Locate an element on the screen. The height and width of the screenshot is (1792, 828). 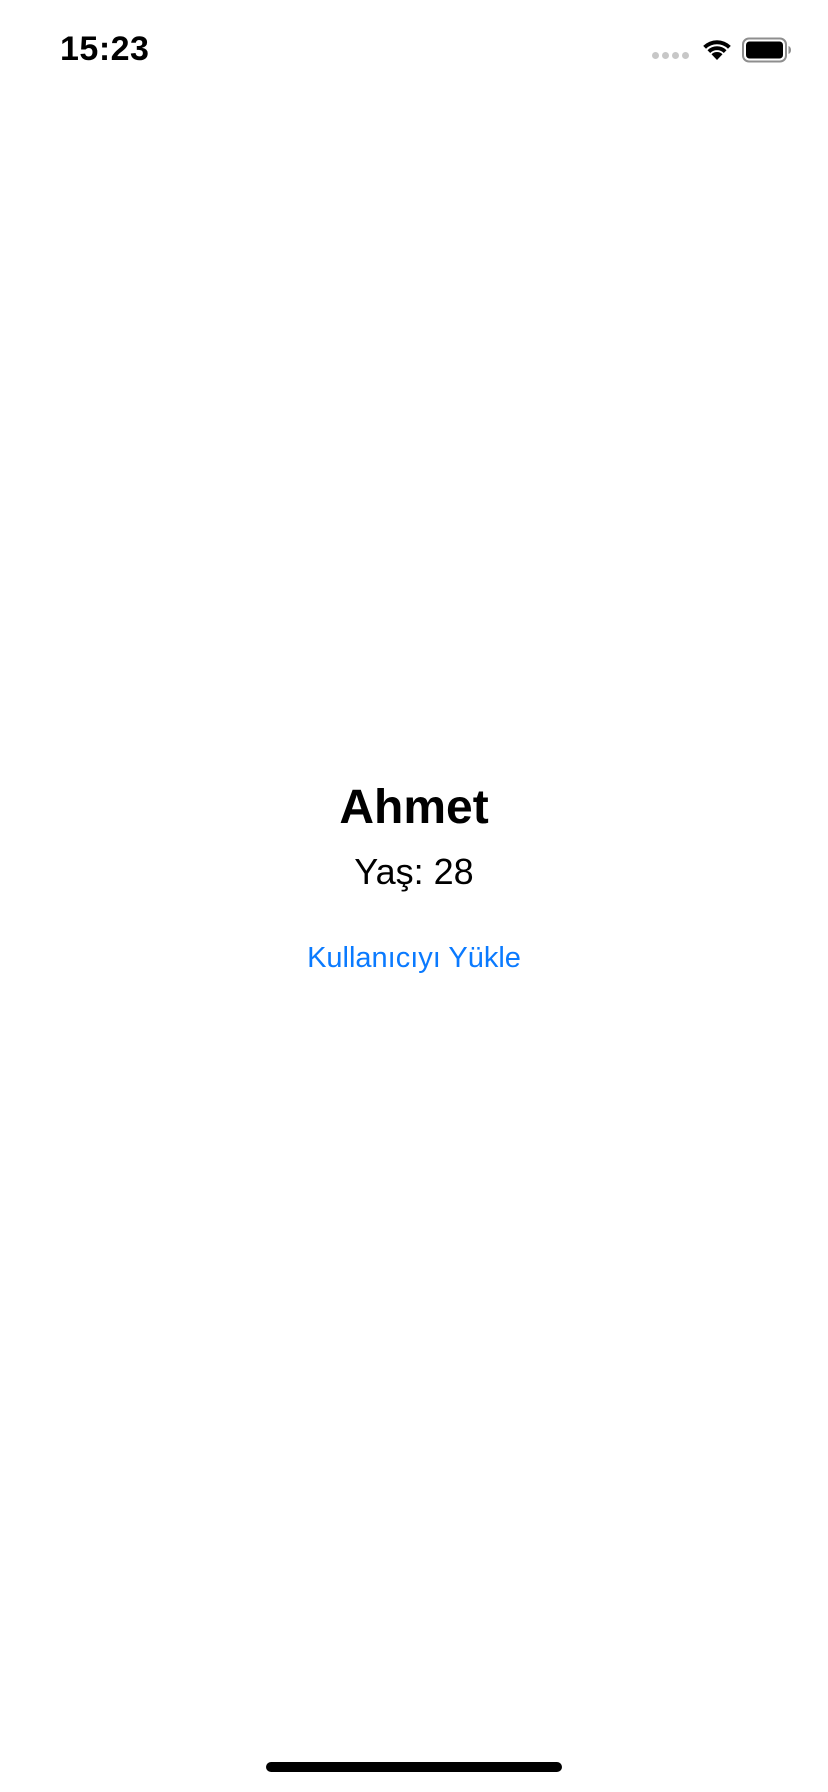
user-age: Yaş: 28 is located at coordinates (414, 871).